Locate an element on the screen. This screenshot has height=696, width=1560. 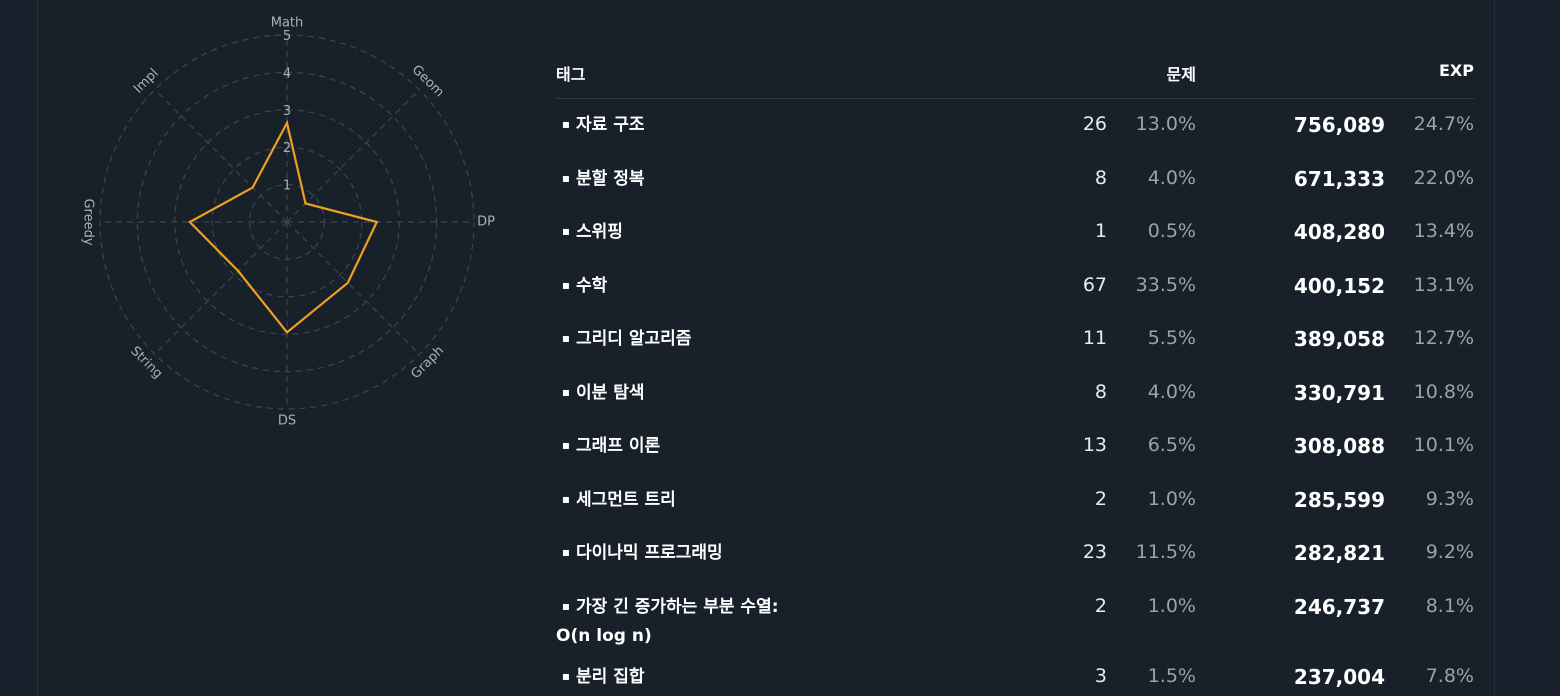
header-exp: EXP is located at coordinates (1456, 70).